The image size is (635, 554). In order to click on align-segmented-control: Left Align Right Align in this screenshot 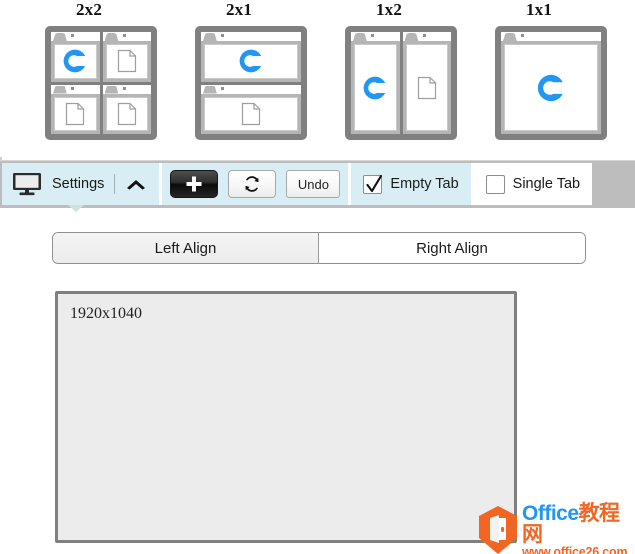, I will do `click(319, 248)`.